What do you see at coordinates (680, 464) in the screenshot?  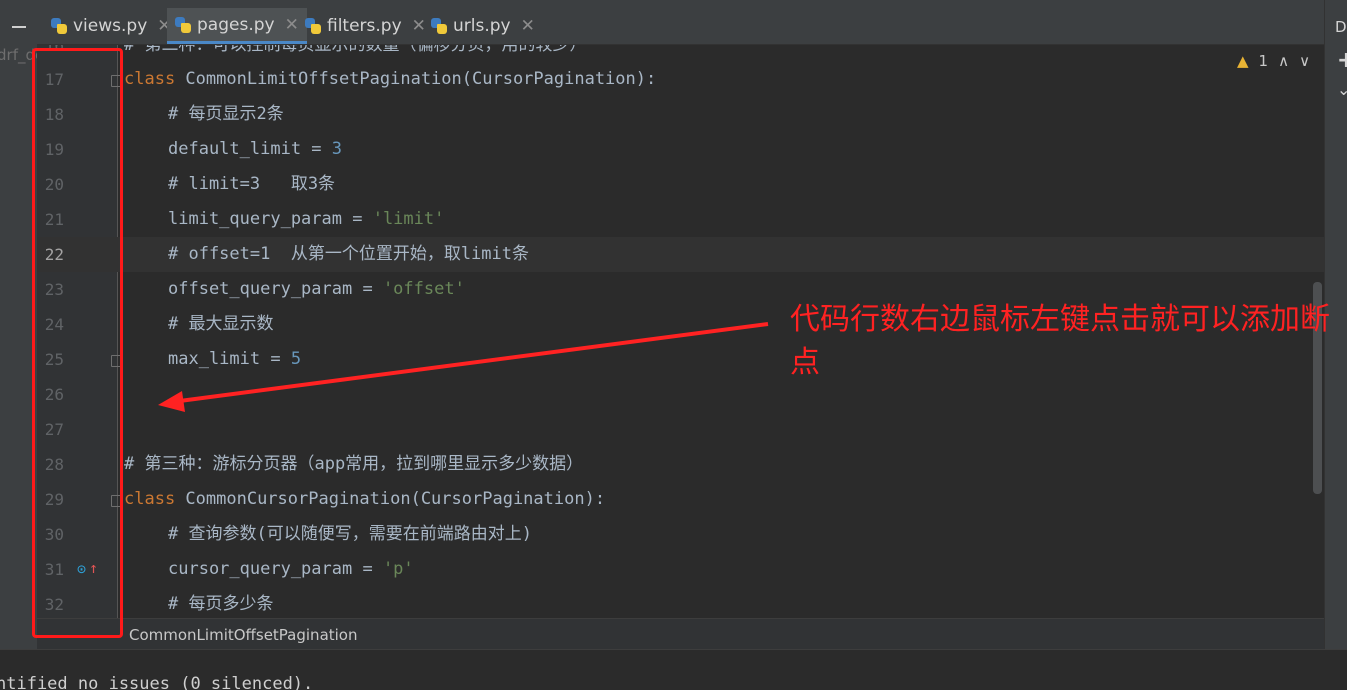 I see `code-line: 28 # 第三种：游标分页器（app常用，拉到哪里显示多少数据）` at bounding box center [680, 464].